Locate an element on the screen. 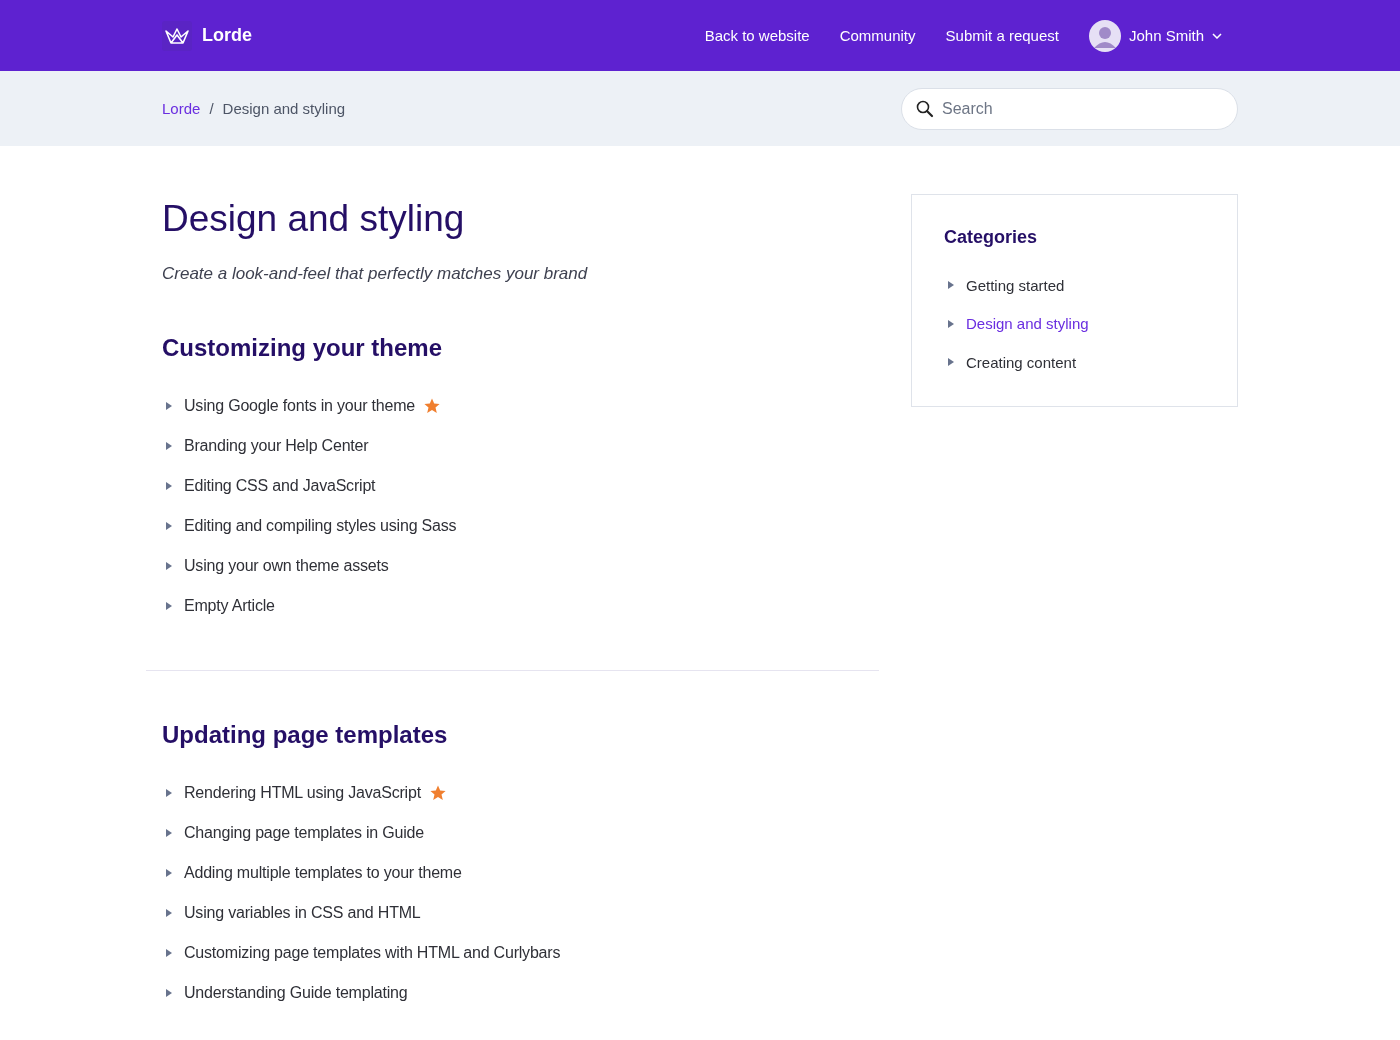 This screenshot has height=1040, width=1400. article-link: Branding your Help Center is located at coordinates (276, 446).